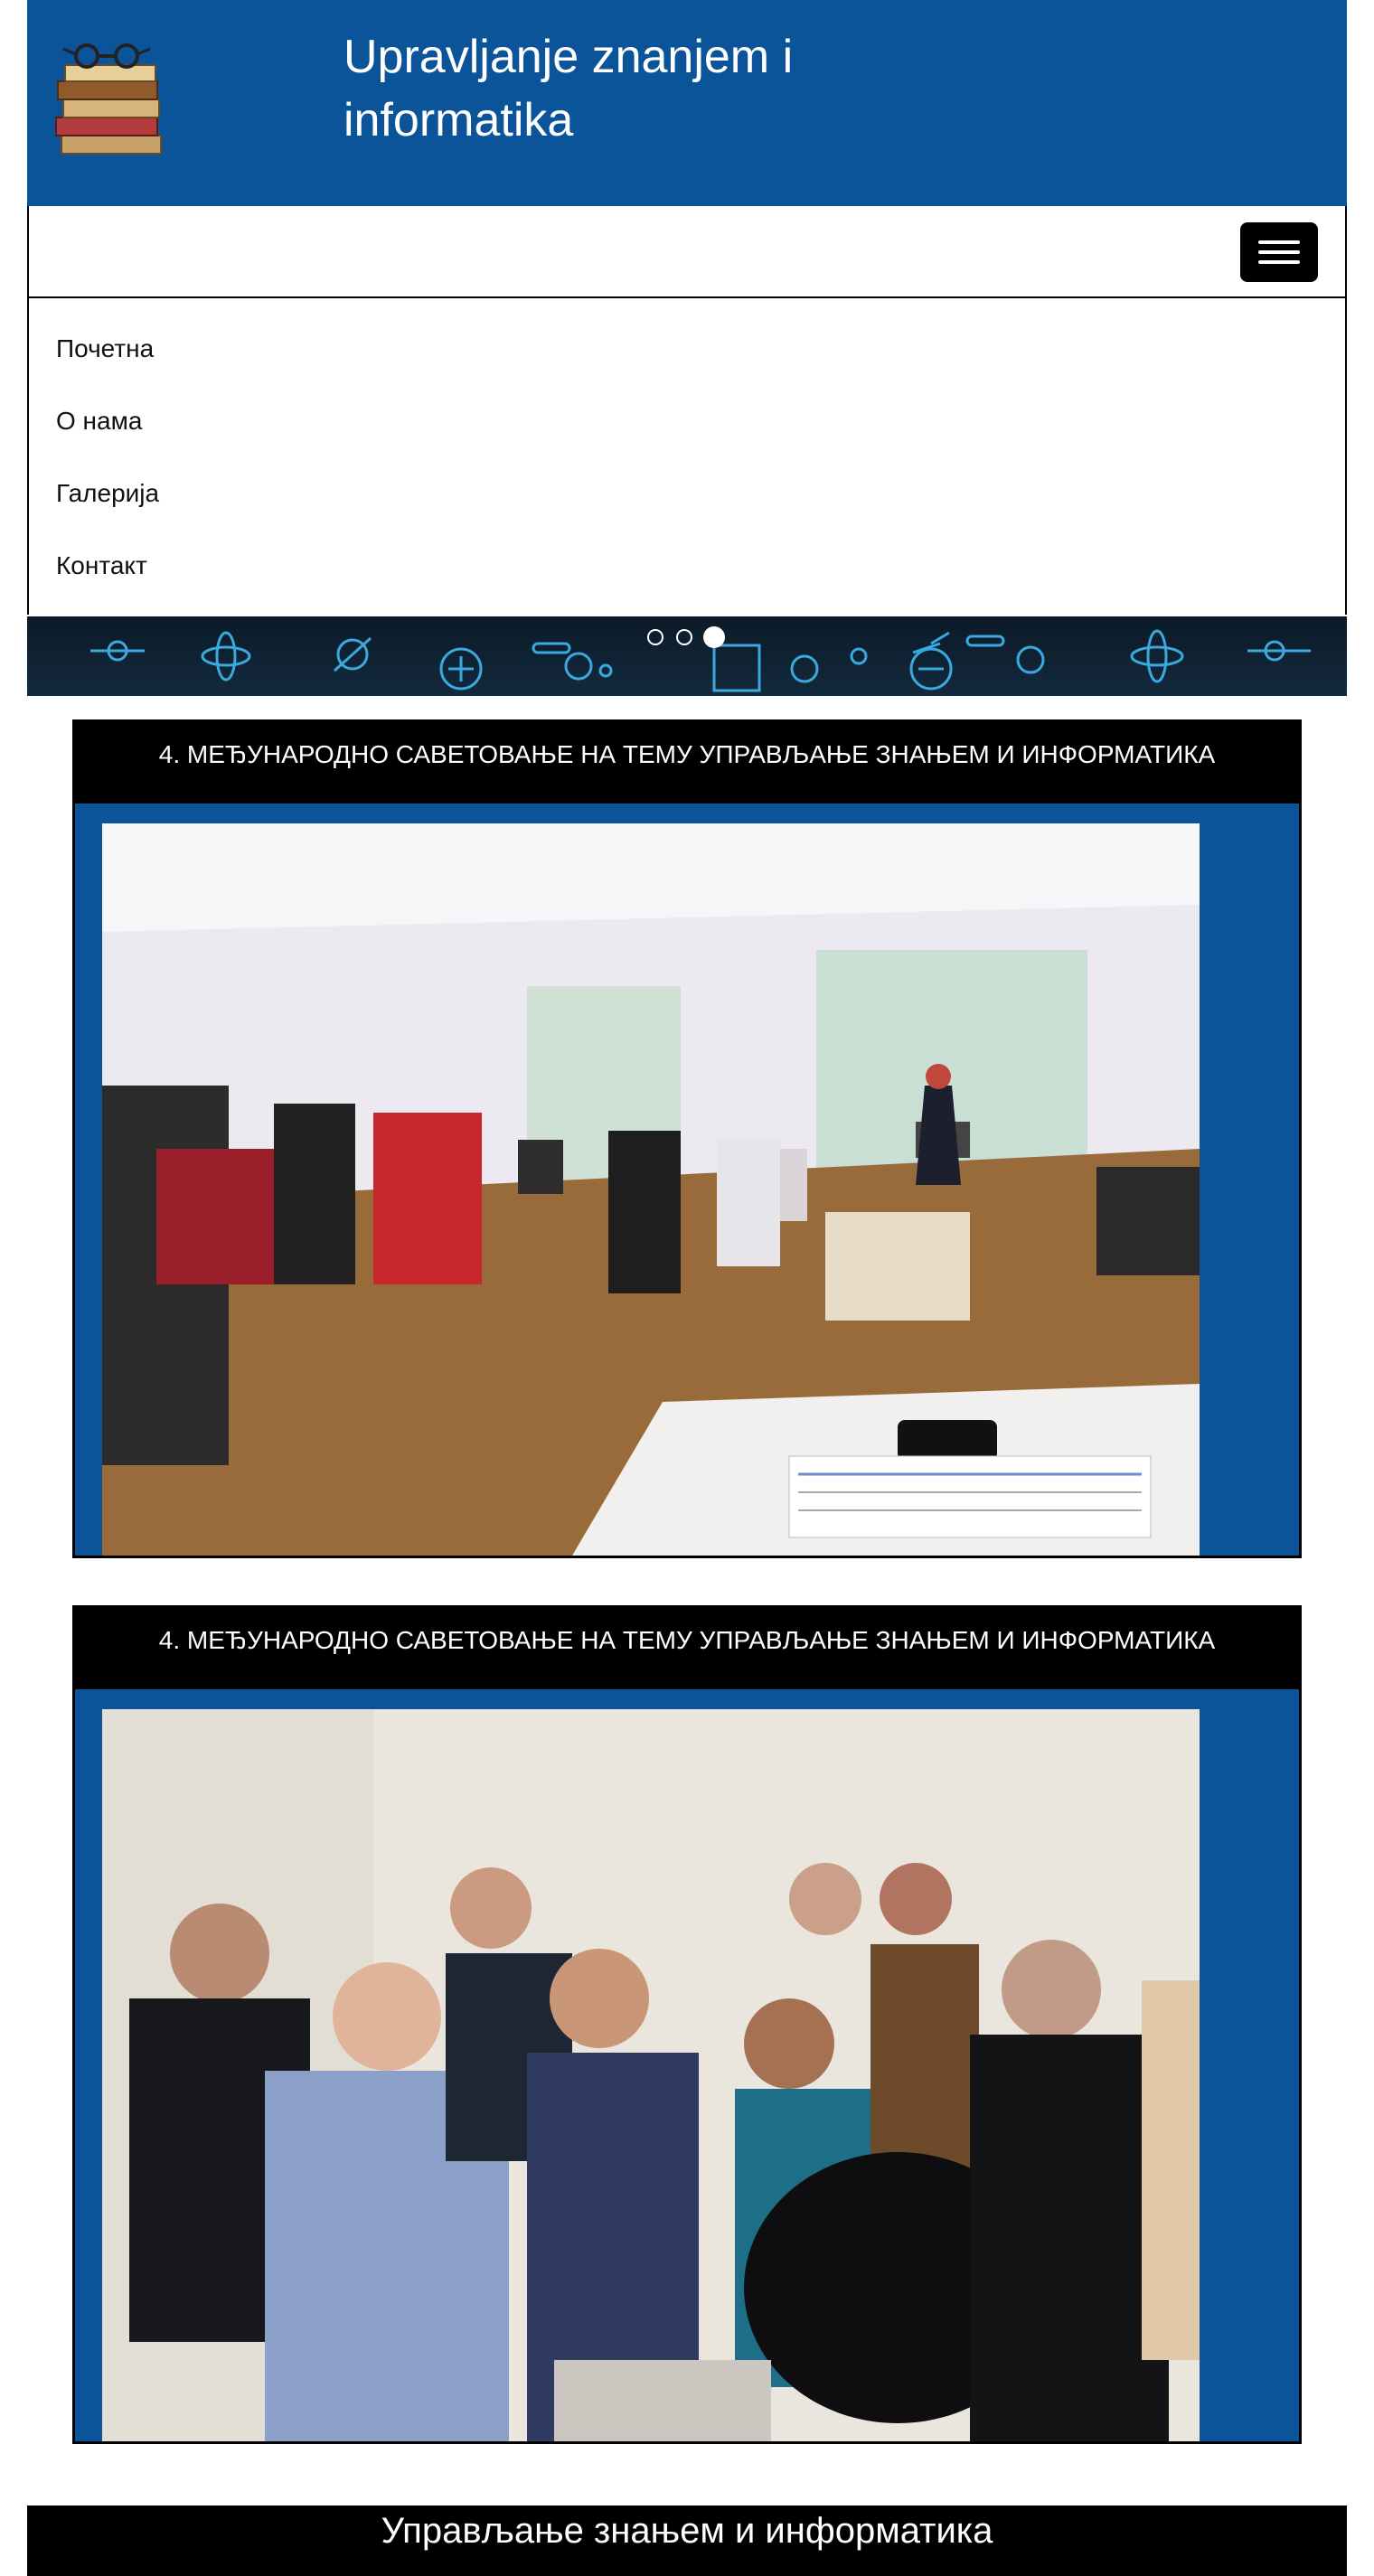  I want to click on footer: Управљање знањем и информатика, so click(687, 2541).